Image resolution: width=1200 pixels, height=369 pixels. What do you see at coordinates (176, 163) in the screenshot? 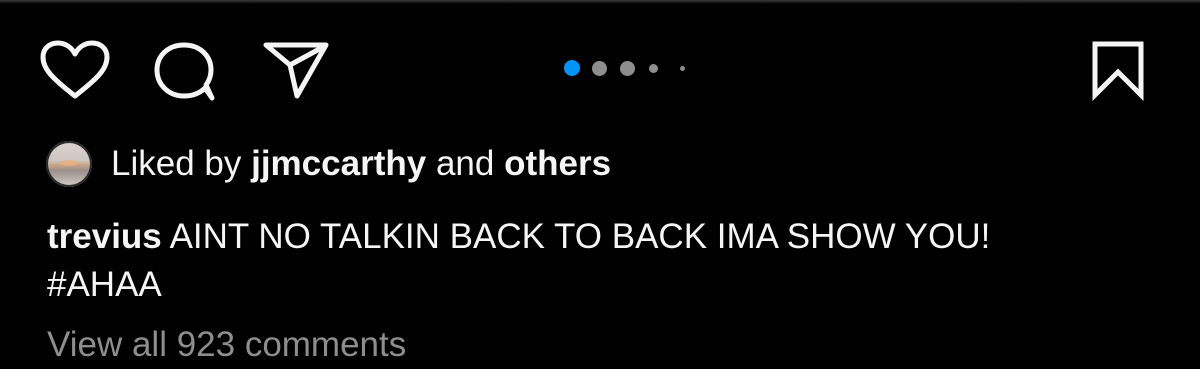
I see `likes-prefix: Liked by` at bounding box center [176, 163].